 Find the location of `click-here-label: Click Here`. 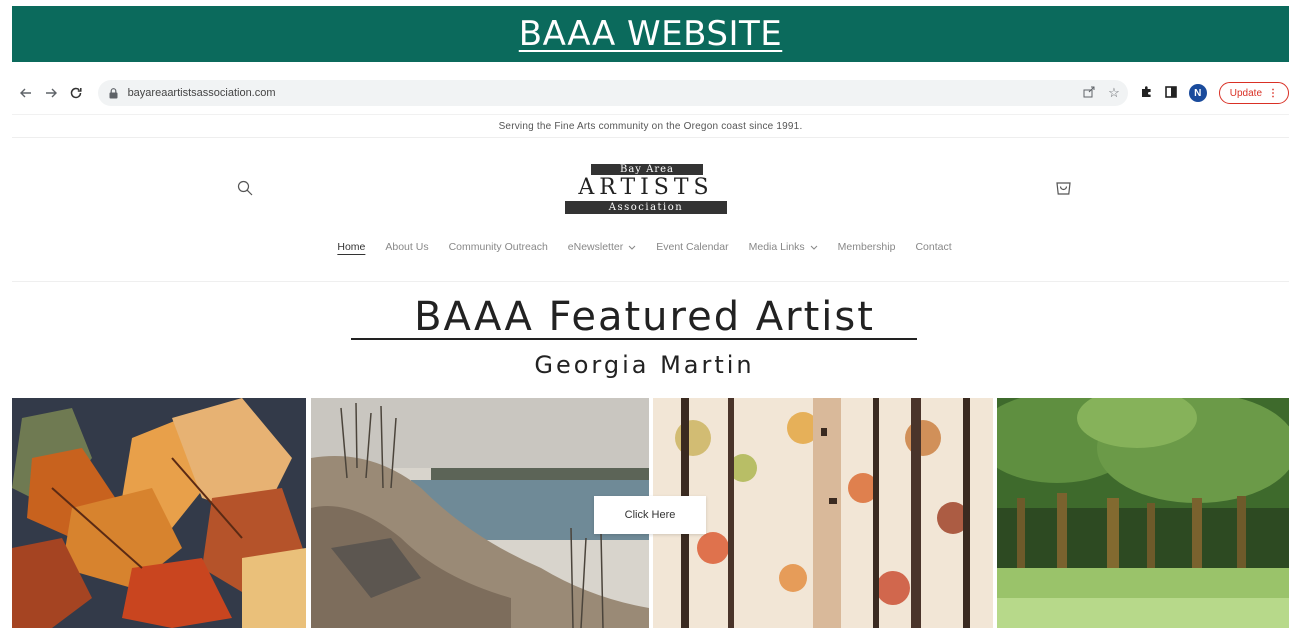

click-here-label: Click Here is located at coordinates (650, 515).